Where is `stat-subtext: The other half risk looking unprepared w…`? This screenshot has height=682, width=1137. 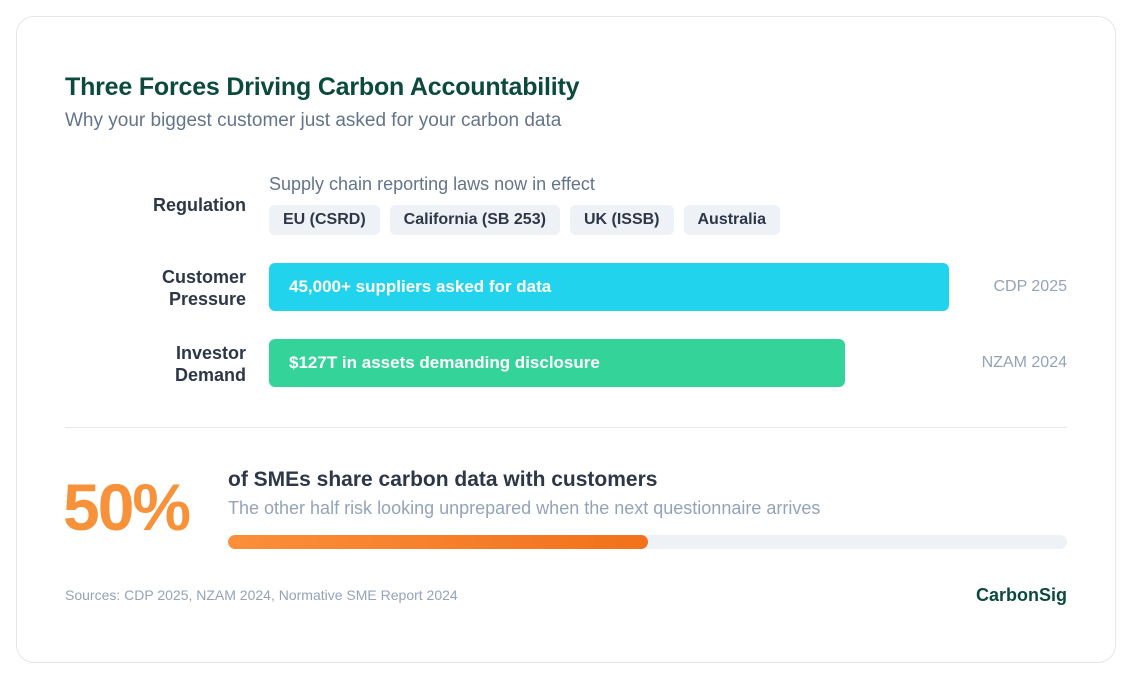 stat-subtext: The other half risk looking unprepared w… is located at coordinates (524, 508).